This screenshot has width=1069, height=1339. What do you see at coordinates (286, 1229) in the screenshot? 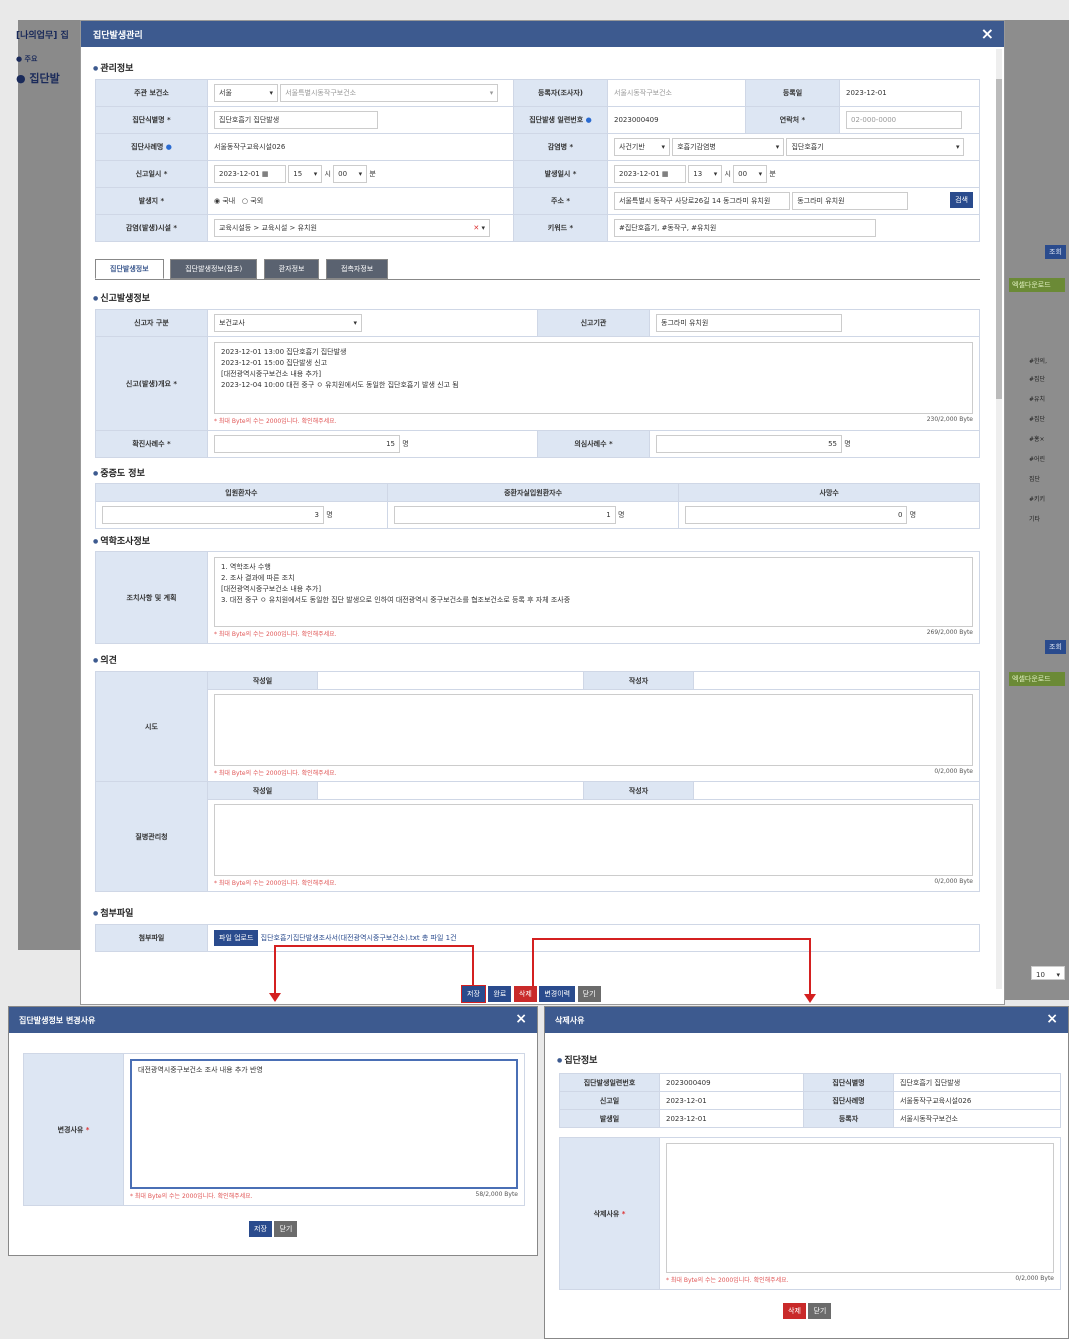
I see `change-close-button: 닫기` at bounding box center [286, 1229].